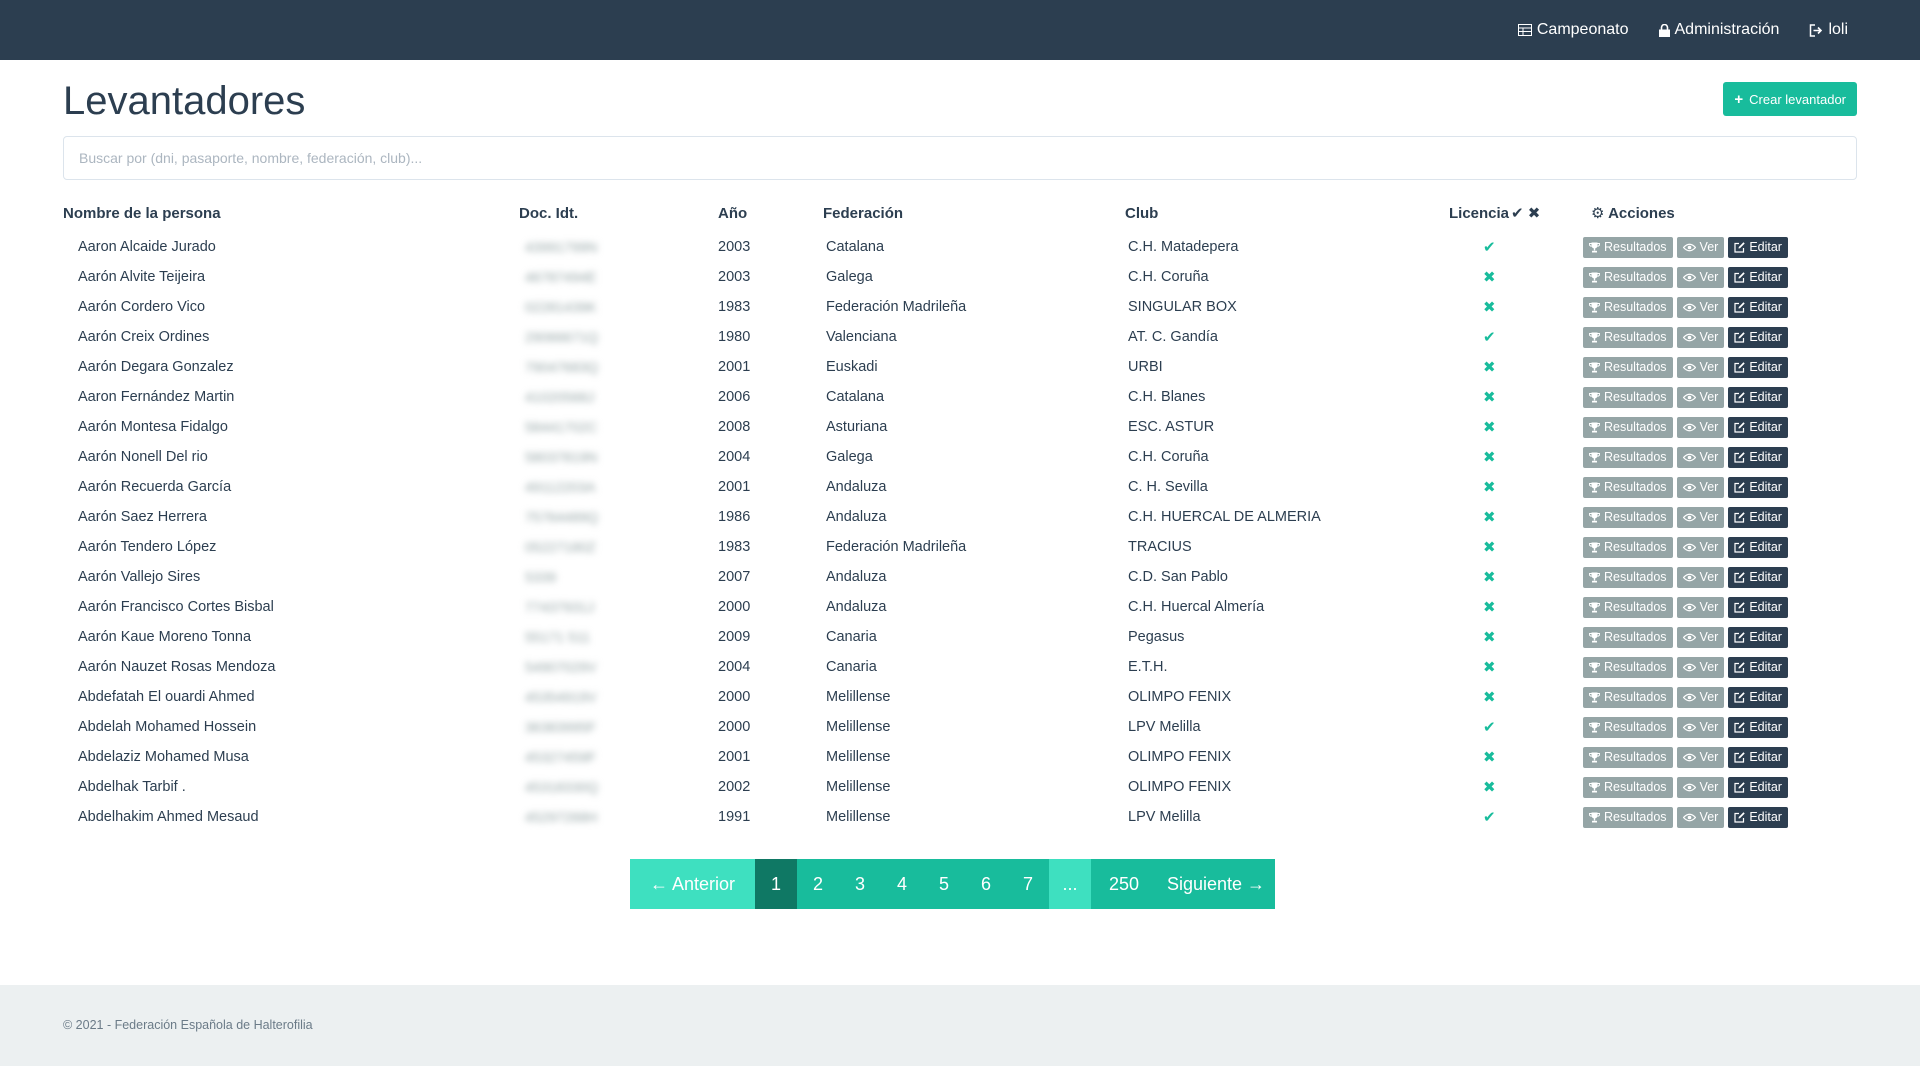 Image resolution: width=1920 pixels, height=1066 pixels. What do you see at coordinates (960, 158) in the screenshot?
I see `search-input` at bounding box center [960, 158].